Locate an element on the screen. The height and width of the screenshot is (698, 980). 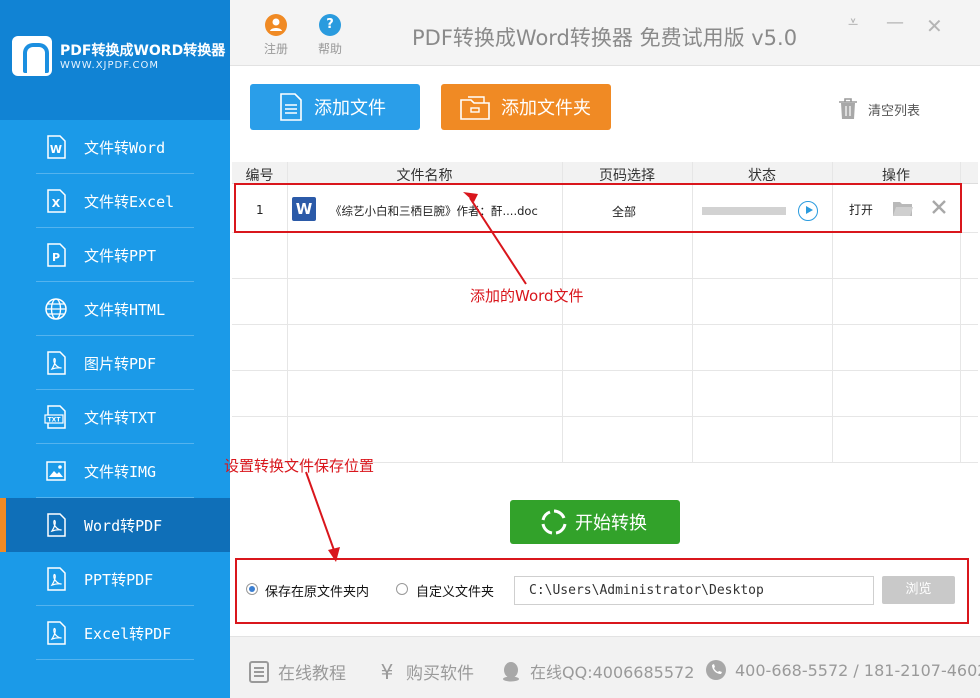
sidebar-item-file-to-ppt: P 文件转PPT is located at coordinates (115, 255).